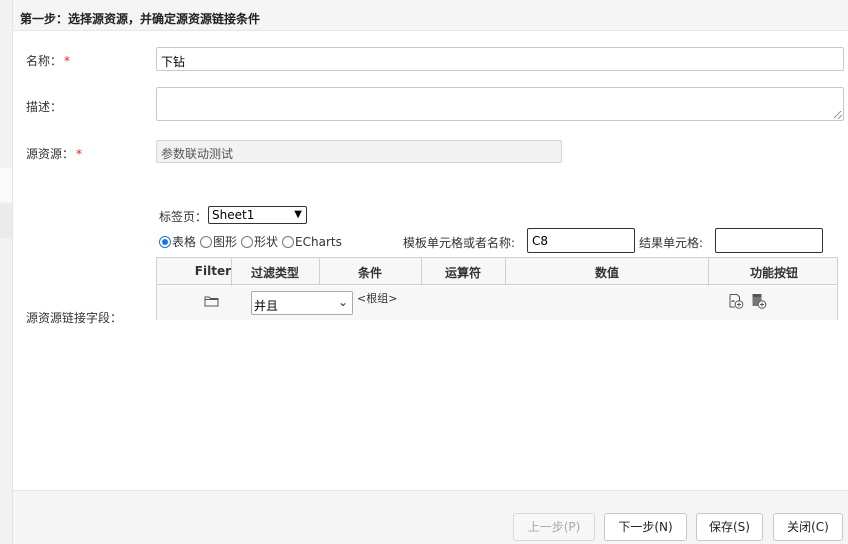 The height and width of the screenshot is (544, 848). I want to click on resource-type-radio-group: 表格 图形 形状 ECharts, so click(252, 241).